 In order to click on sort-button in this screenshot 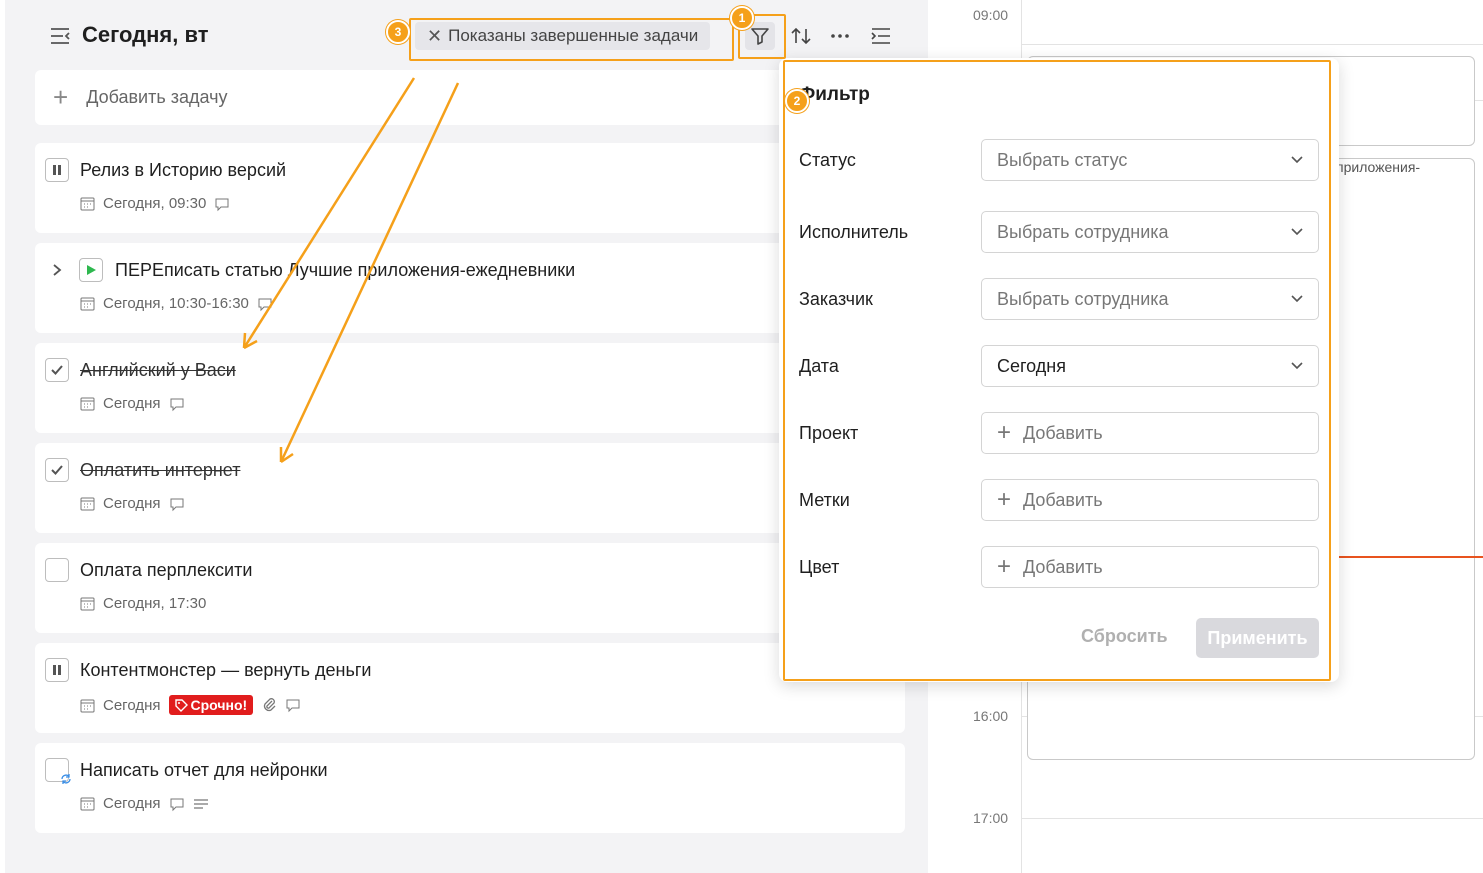, I will do `click(801, 36)`.